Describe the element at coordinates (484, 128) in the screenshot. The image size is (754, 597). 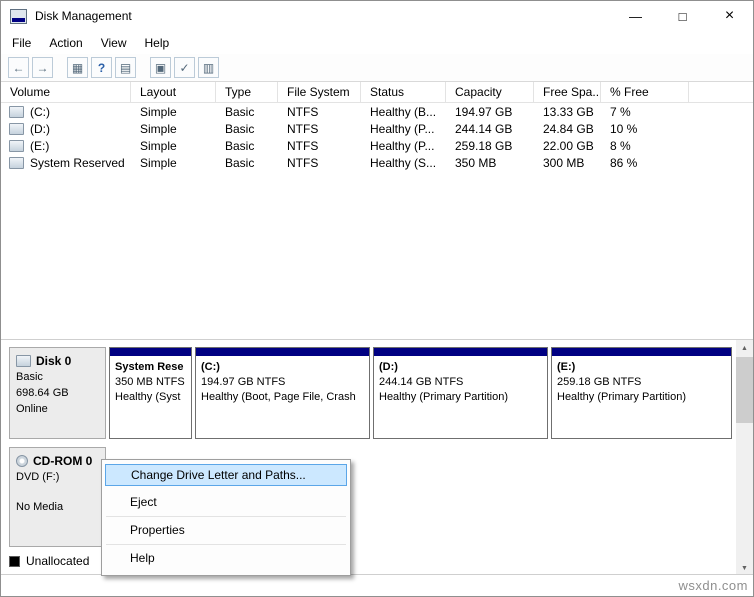
I see `capacity-cell: 244.14 GB` at that location.